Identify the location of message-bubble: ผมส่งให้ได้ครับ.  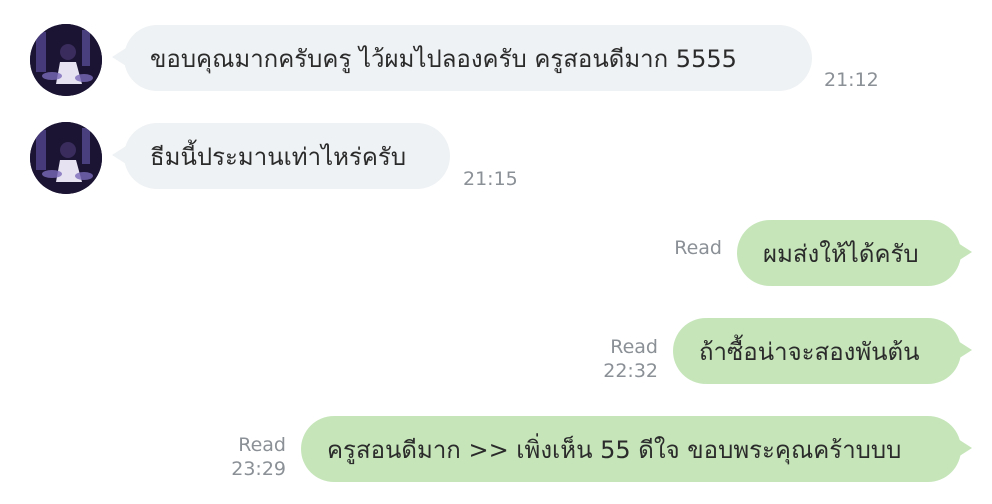
(849, 253).